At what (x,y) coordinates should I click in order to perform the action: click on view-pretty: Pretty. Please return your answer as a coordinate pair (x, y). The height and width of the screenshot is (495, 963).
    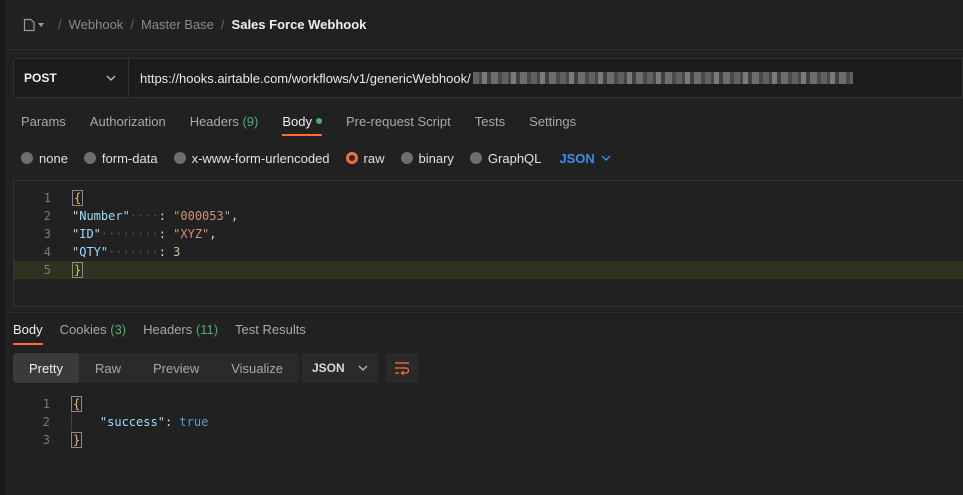
    Looking at the image, I should click on (46, 368).